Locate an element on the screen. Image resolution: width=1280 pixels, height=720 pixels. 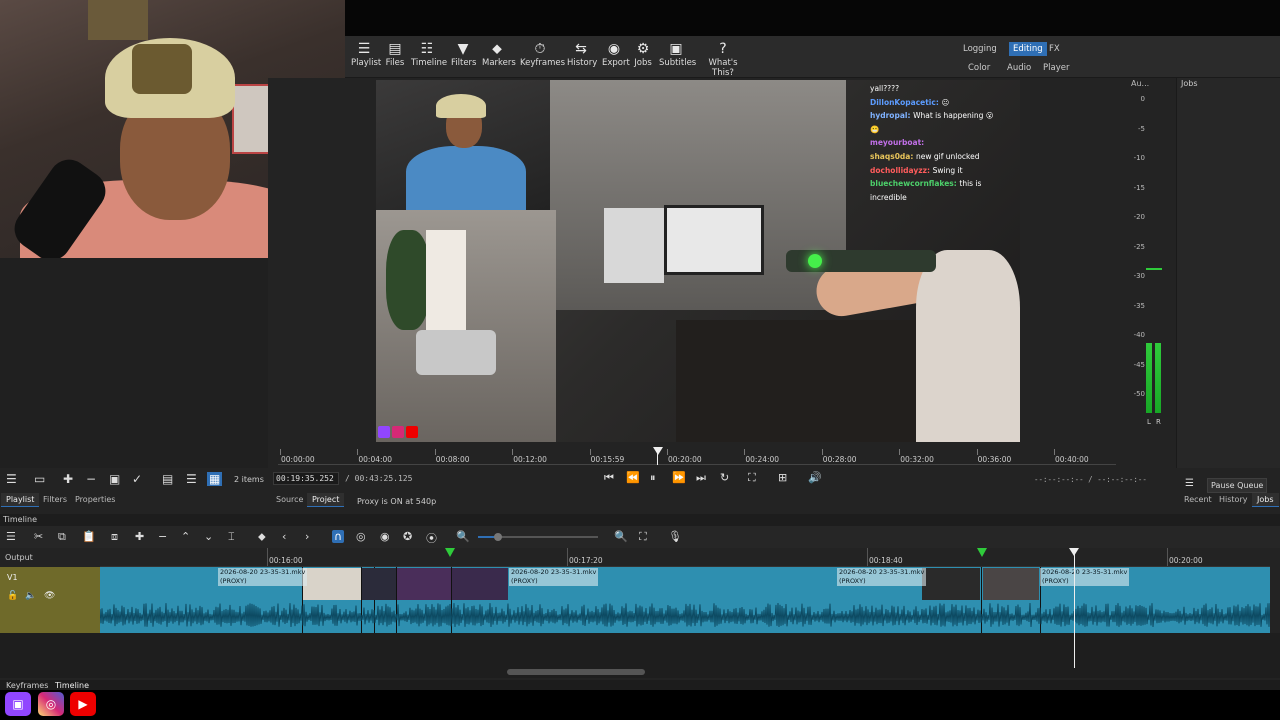
ripple-markers-icon: ⦿ is located at coordinates (431, 538).